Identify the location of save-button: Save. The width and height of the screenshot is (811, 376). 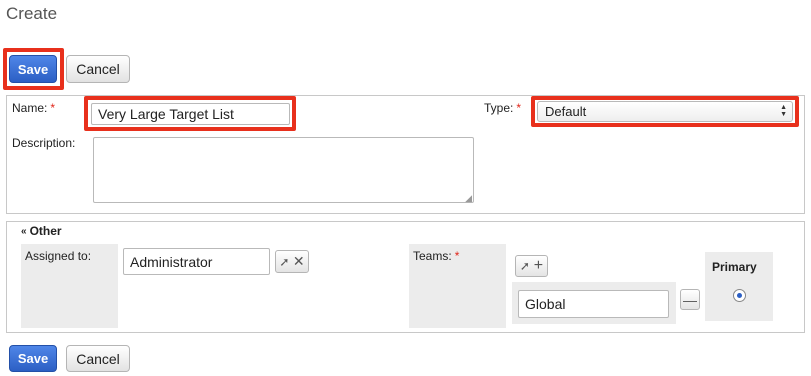
(33, 69).